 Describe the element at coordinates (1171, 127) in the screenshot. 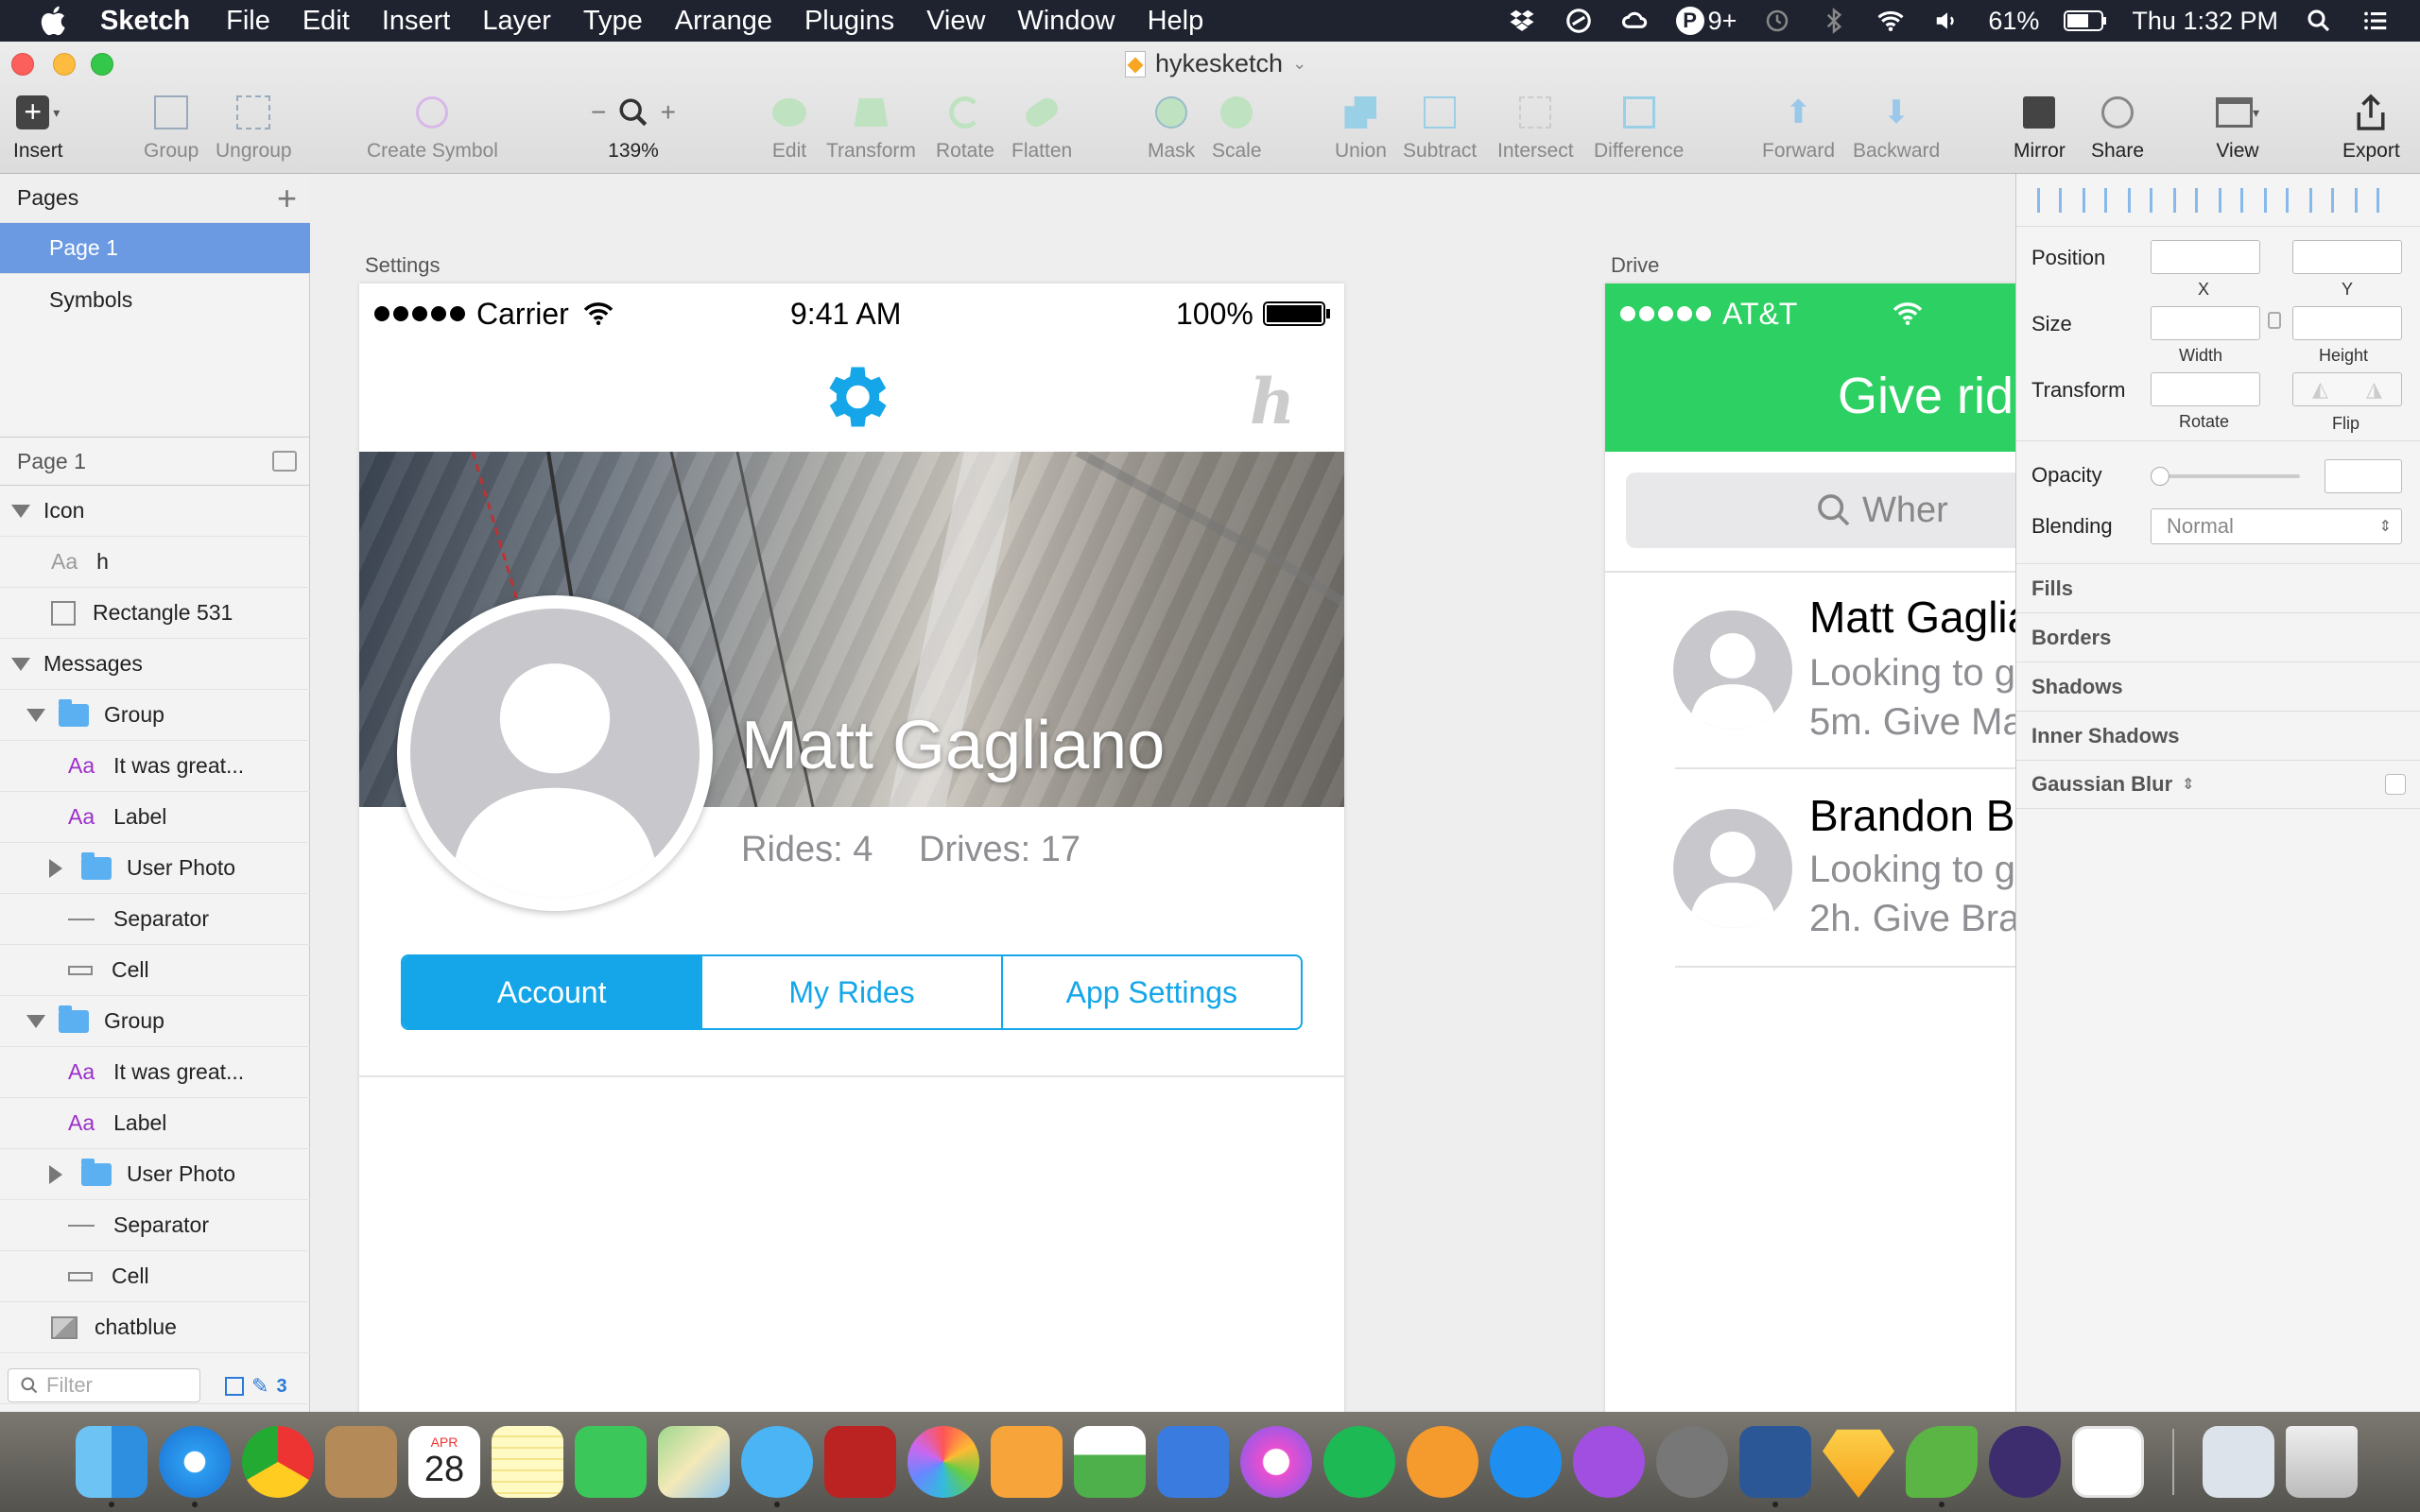

I see `mask-button: Mask` at that location.